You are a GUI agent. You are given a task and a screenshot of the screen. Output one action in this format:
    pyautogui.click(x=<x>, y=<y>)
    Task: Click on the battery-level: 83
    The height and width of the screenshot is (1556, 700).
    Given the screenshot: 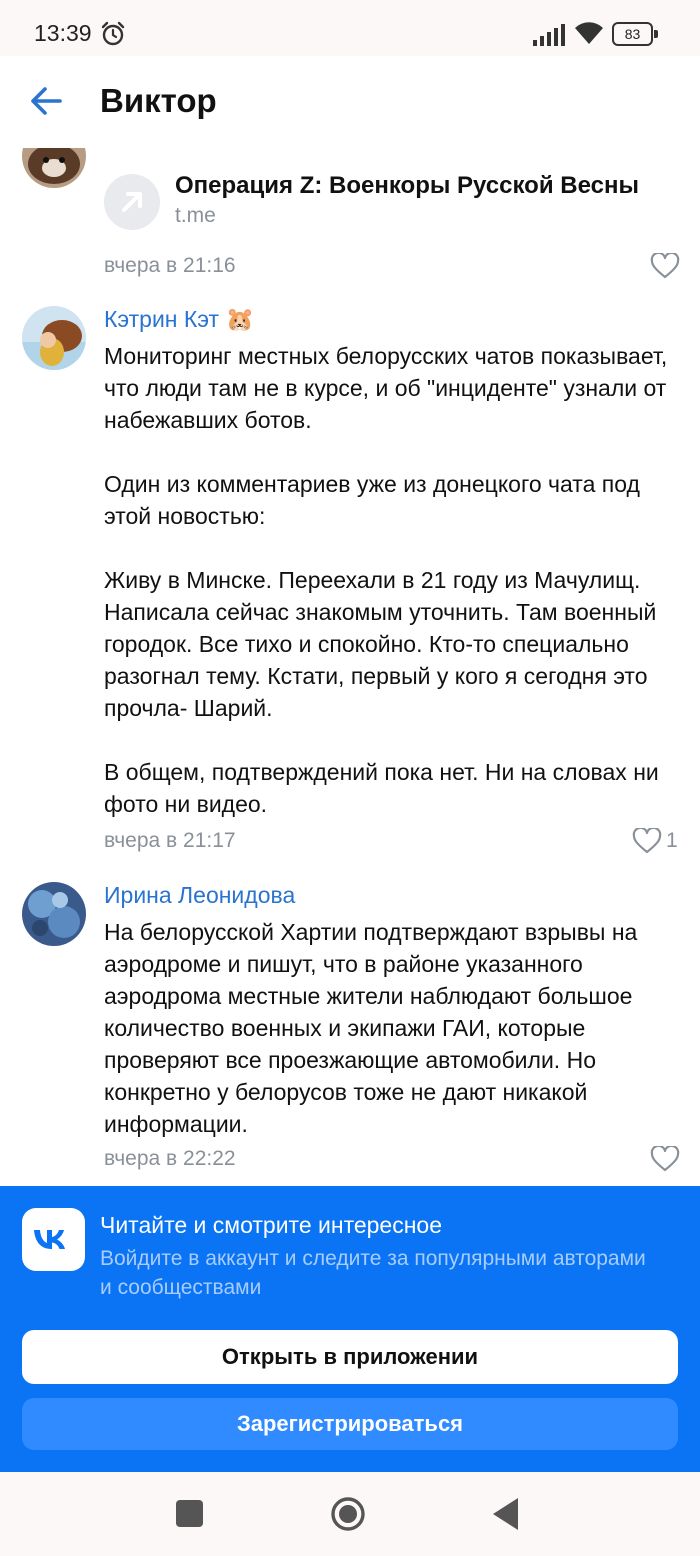 What is the action you would take?
    pyautogui.click(x=632, y=34)
    